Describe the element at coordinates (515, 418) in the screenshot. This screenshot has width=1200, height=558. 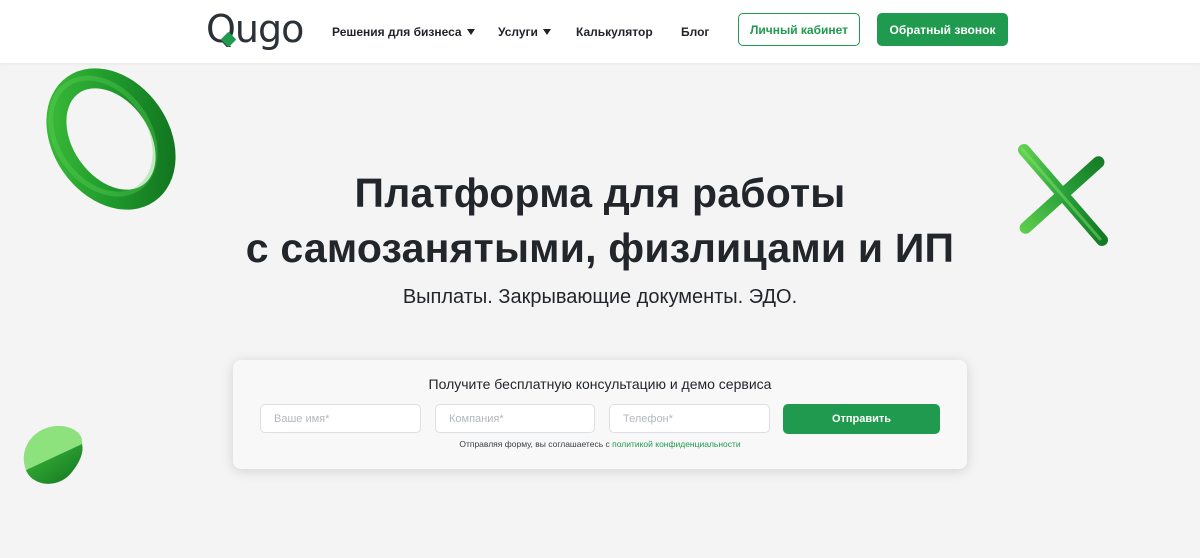
I see `company-input` at that location.